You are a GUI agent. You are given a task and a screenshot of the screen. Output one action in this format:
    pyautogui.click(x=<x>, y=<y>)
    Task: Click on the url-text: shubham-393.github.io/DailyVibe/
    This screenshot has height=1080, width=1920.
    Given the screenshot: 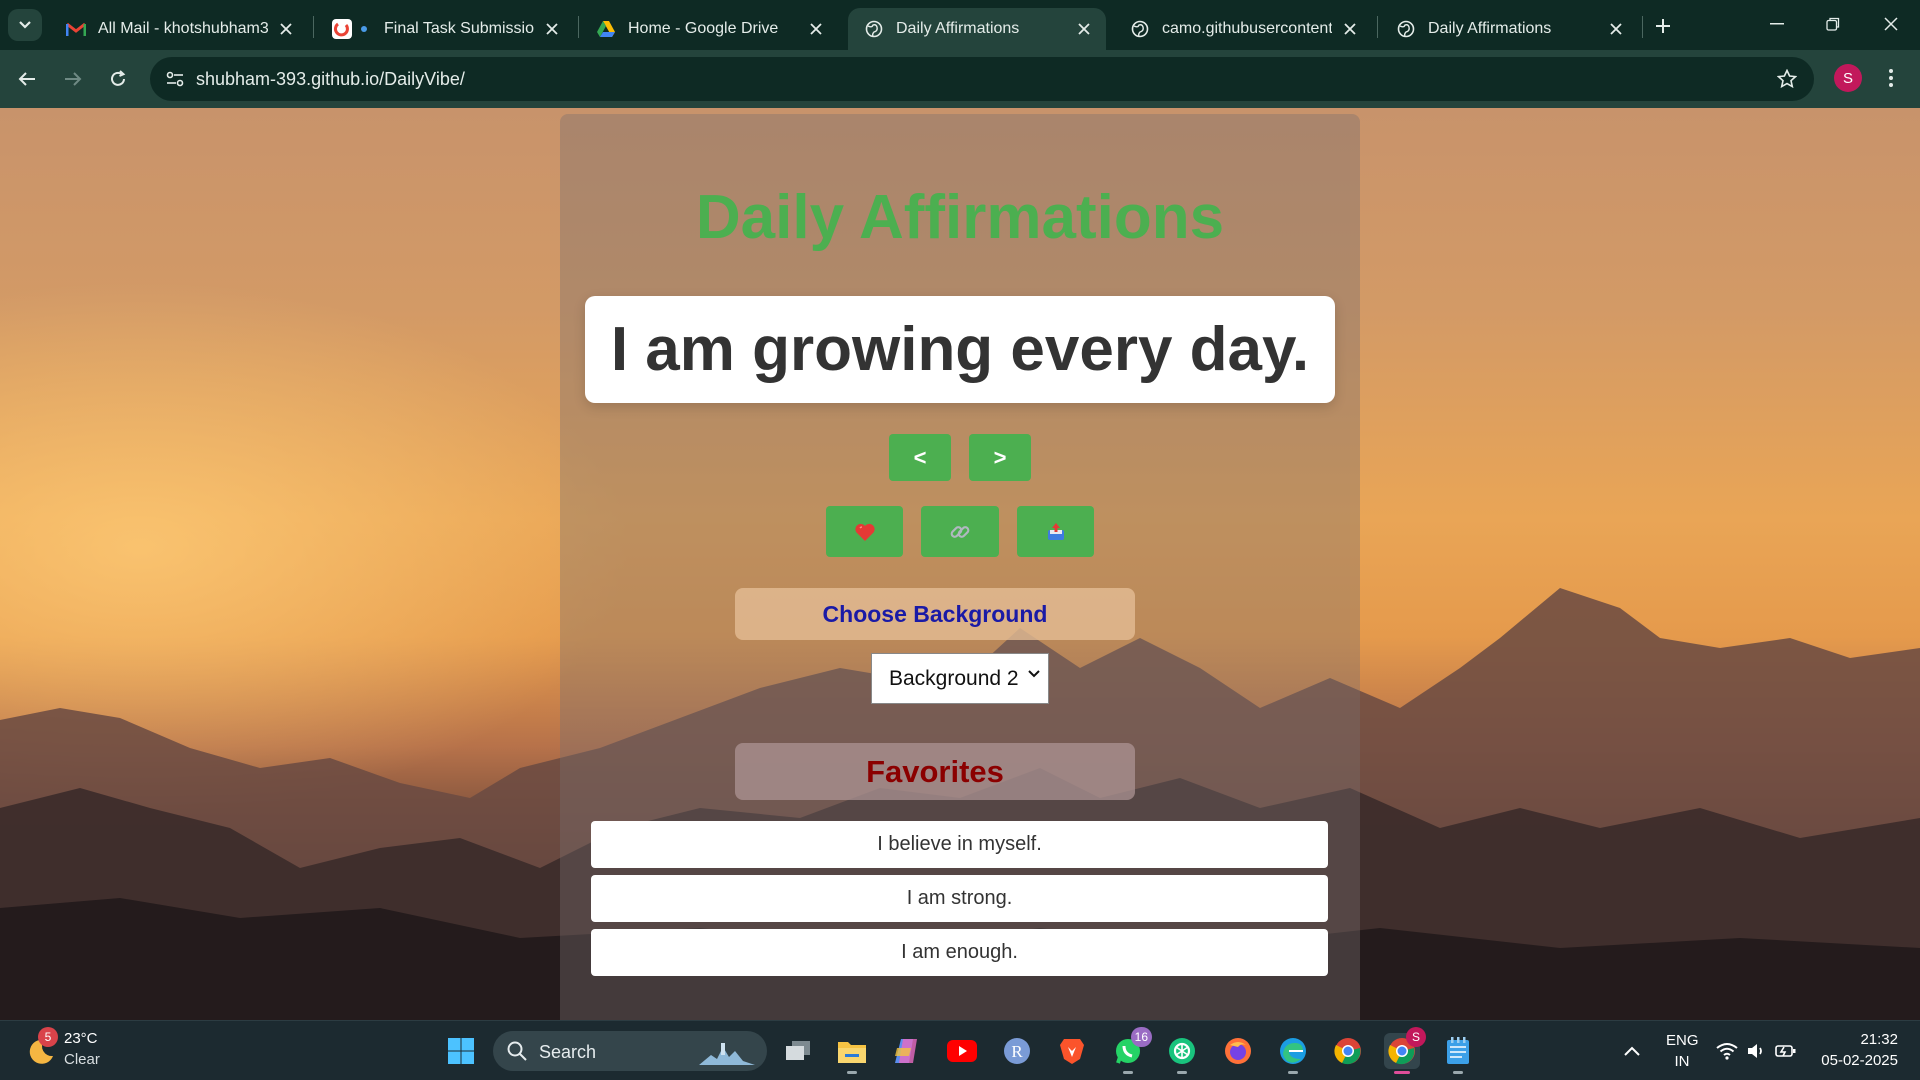 What is the action you would take?
    pyautogui.click(x=330, y=79)
    